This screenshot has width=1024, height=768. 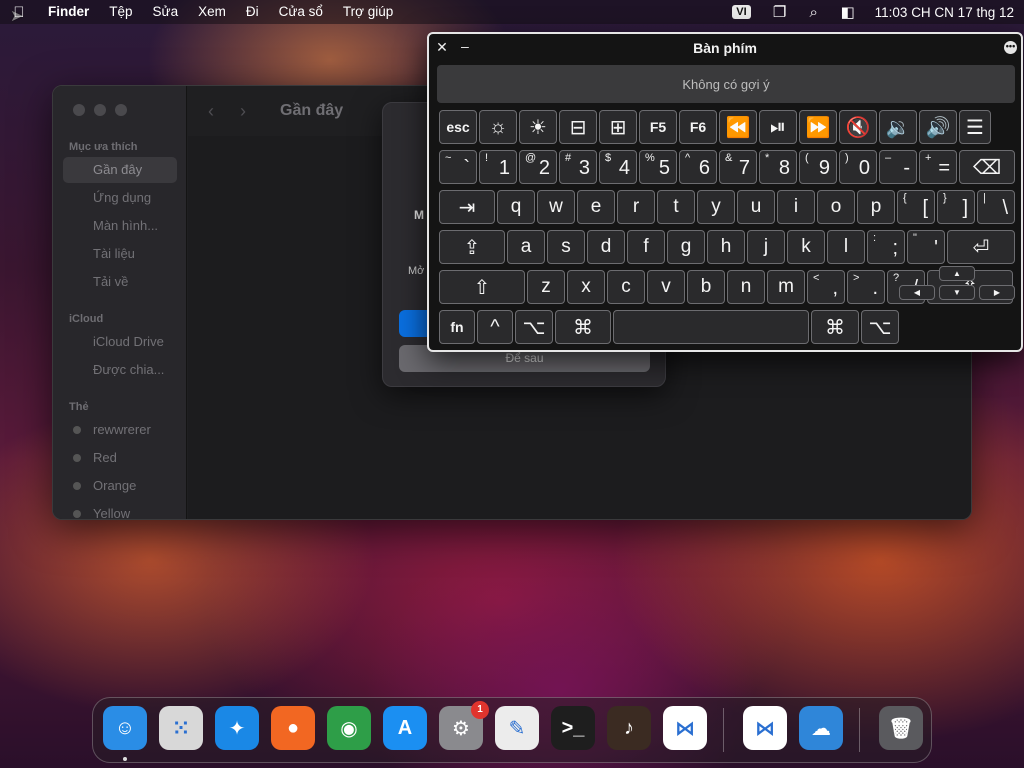 I want to click on menu-go: Đi, so click(x=252, y=12).